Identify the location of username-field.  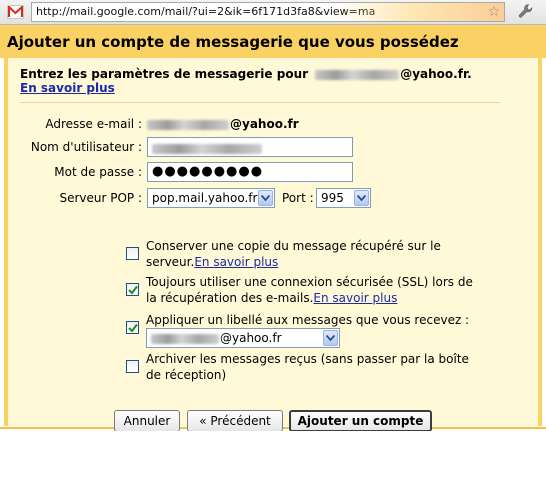
(250, 147).